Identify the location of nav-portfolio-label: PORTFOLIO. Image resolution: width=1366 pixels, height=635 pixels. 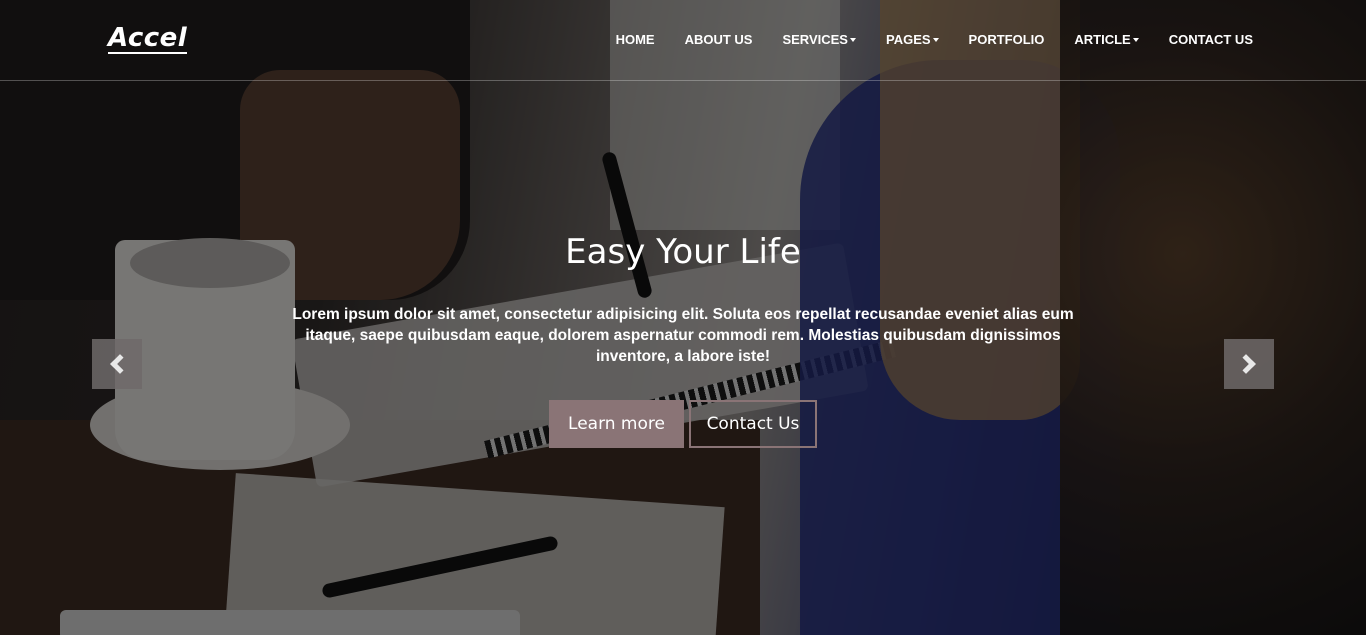
(1006, 39).